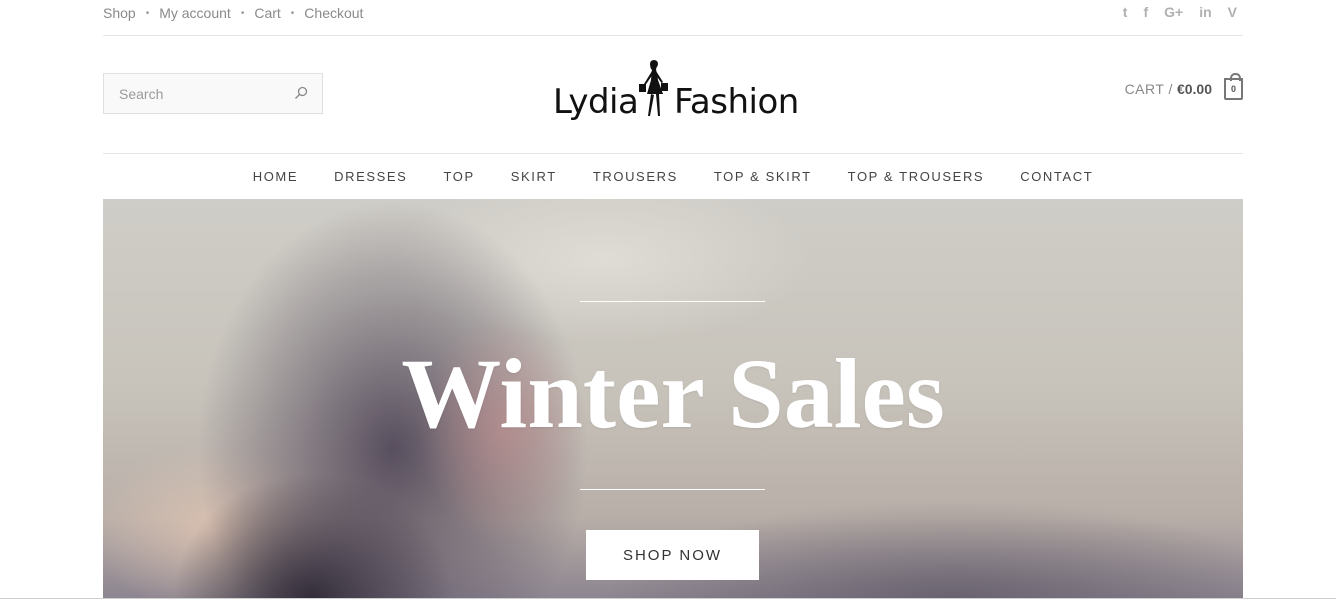  What do you see at coordinates (1125, 12) in the screenshot?
I see `twitter-icon: t` at bounding box center [1125, 12].